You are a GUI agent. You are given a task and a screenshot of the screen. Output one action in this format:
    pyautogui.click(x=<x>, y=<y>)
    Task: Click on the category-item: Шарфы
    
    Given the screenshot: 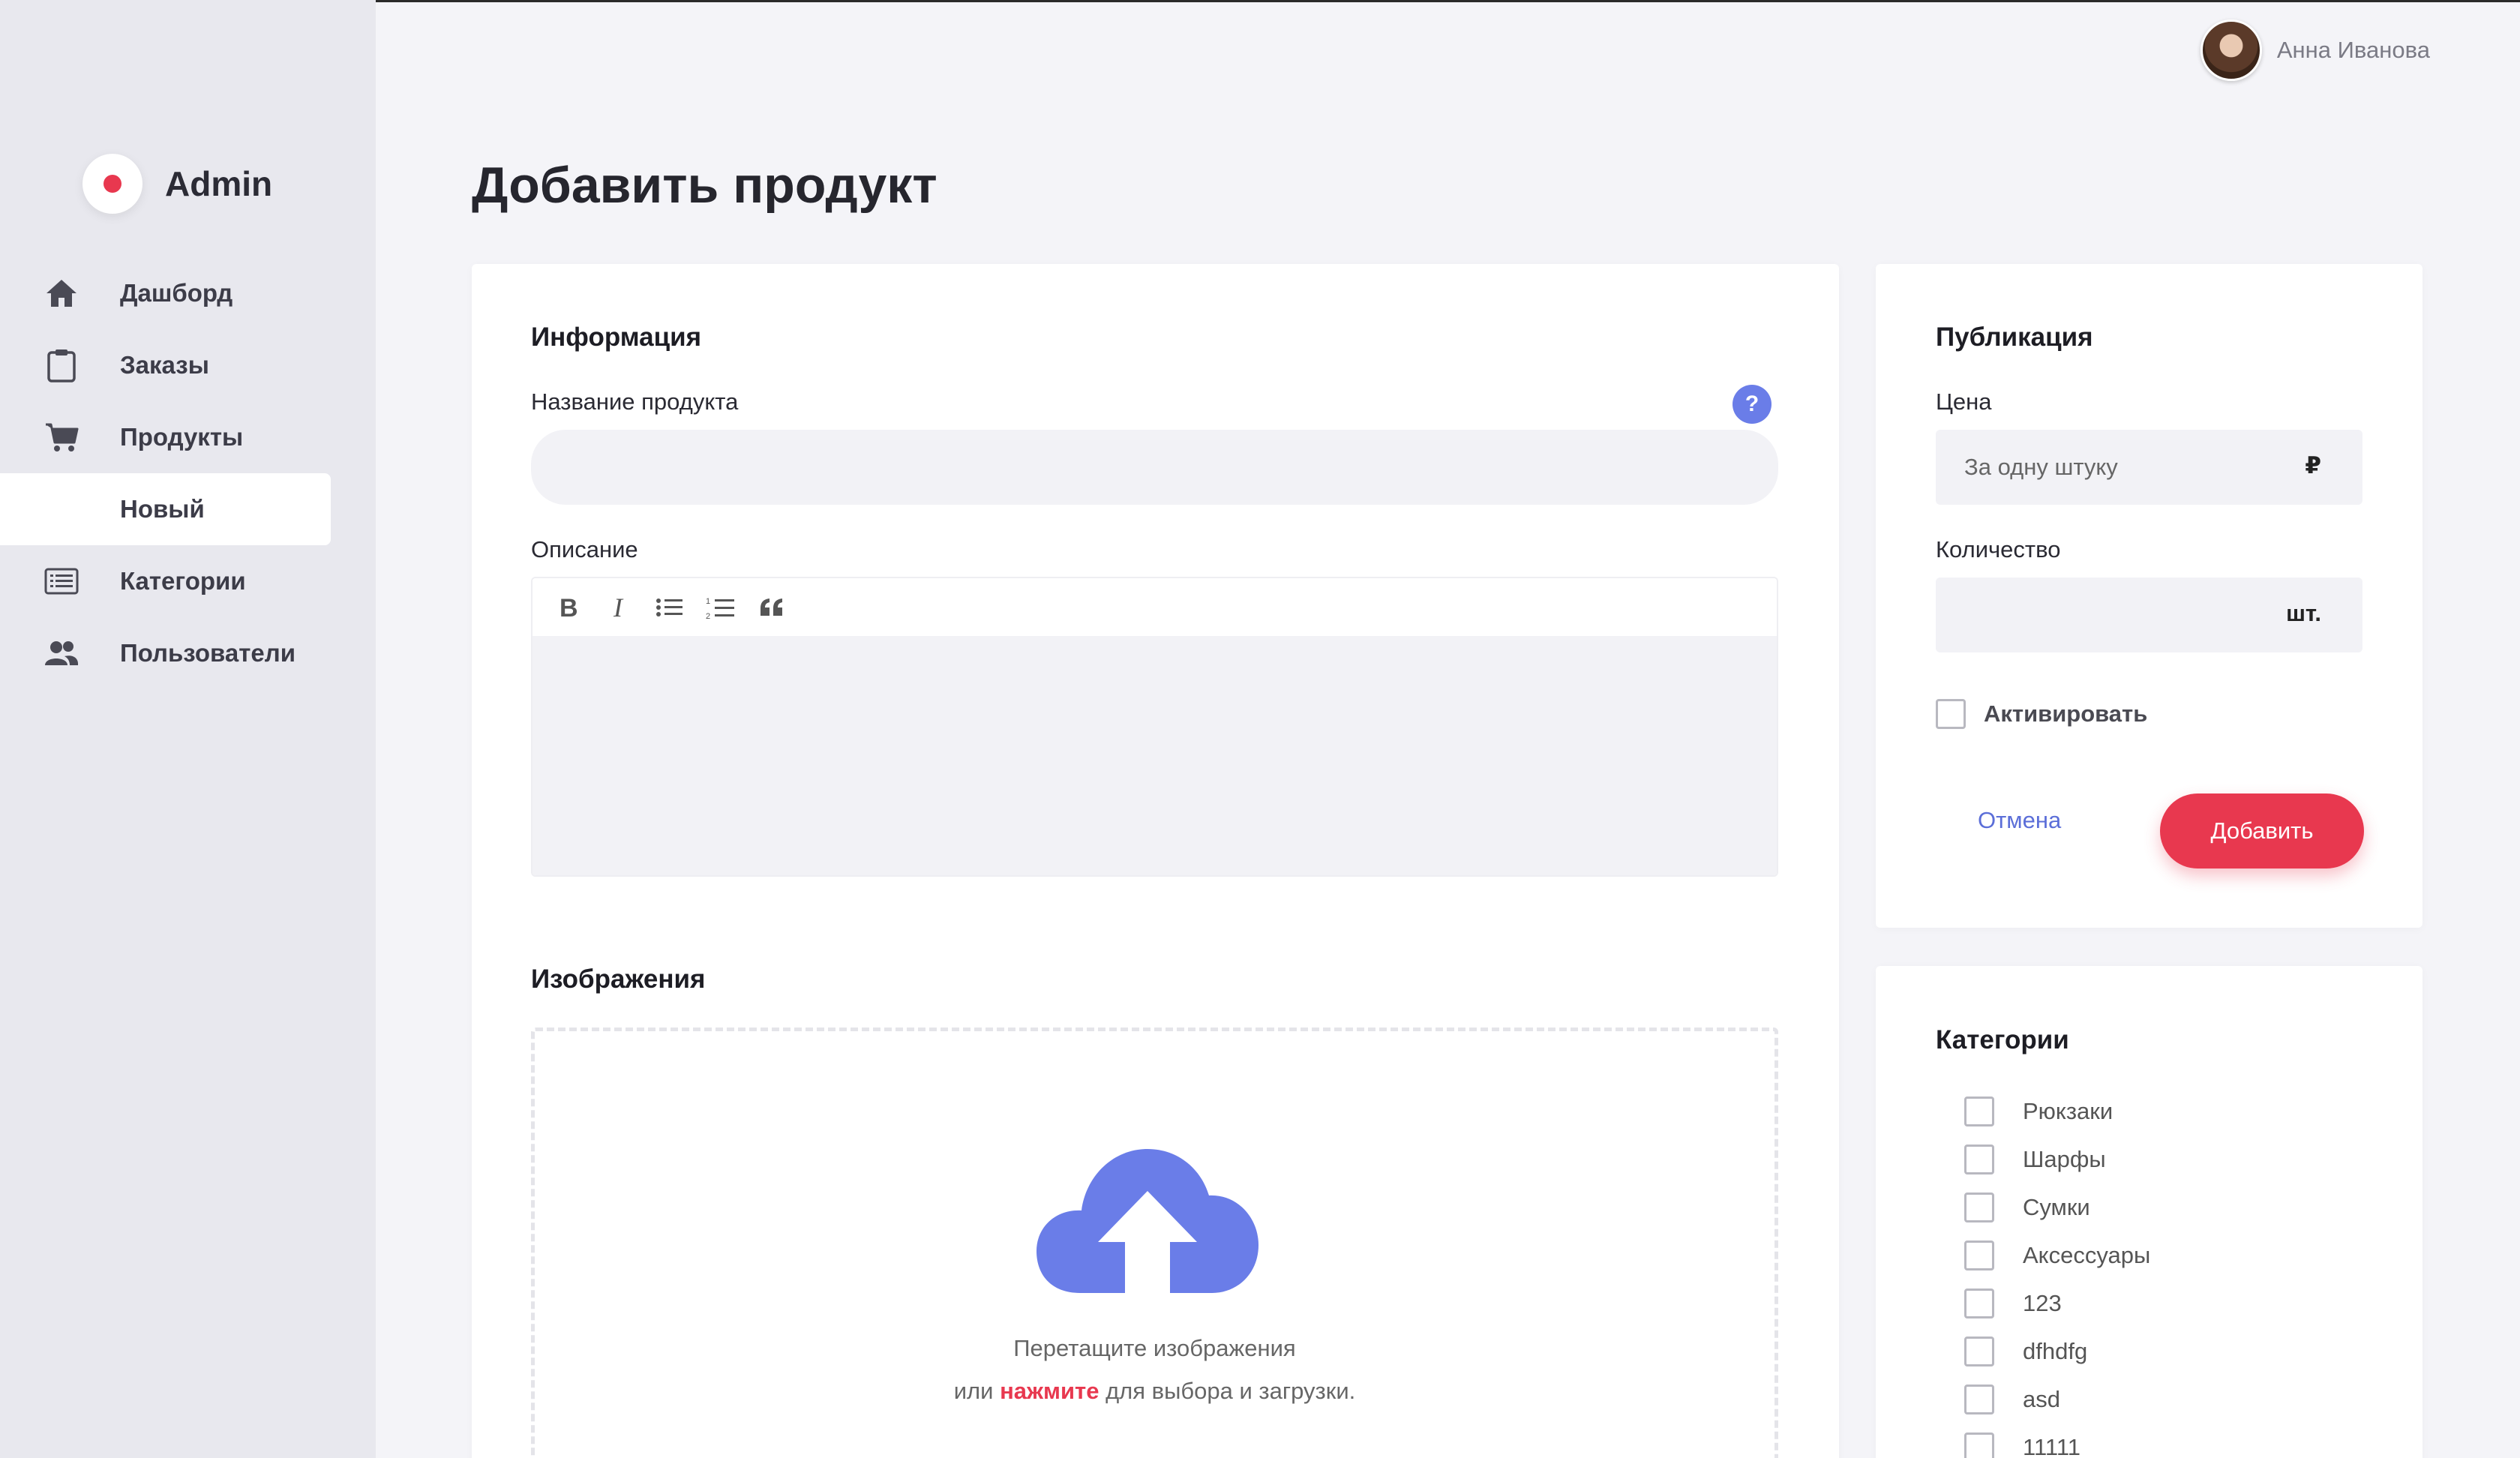 What is the action you would take?
    pyautogui.click(x=2057, y=1160)
    